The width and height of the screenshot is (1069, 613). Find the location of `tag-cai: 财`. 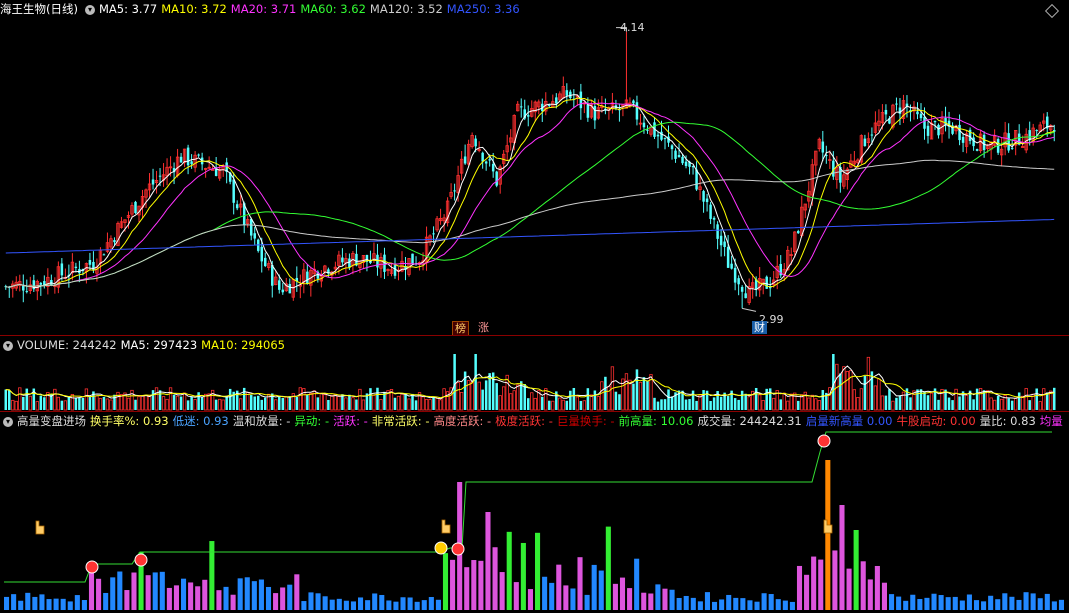

tag-cai: 财 is located at coordinates (759, 327).